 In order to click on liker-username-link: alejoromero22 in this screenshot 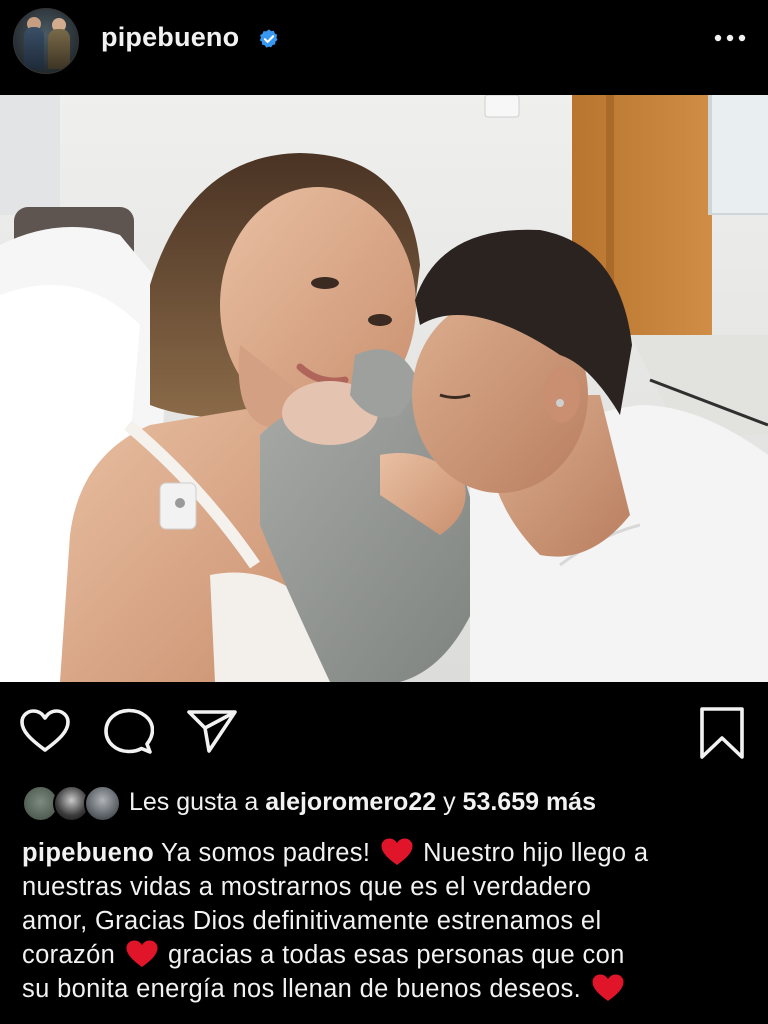, I will do `click(350, 802)`.